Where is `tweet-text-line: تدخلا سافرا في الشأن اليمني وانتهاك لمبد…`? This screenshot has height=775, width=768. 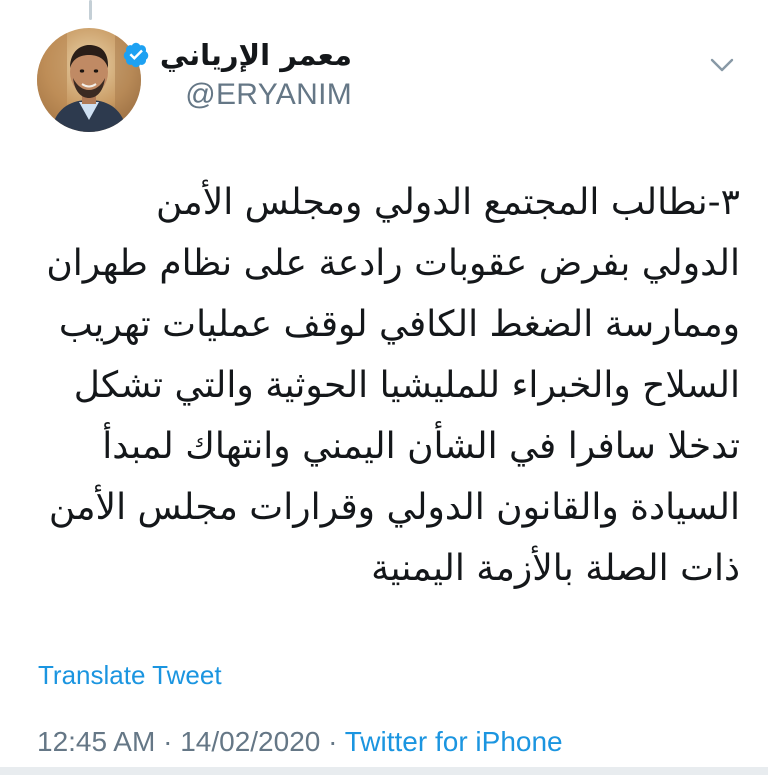
tweet-text-line: تدخلا سافرا في الشأن اليمني وانتهاك لمبد… is located at coordinates (421, 446).